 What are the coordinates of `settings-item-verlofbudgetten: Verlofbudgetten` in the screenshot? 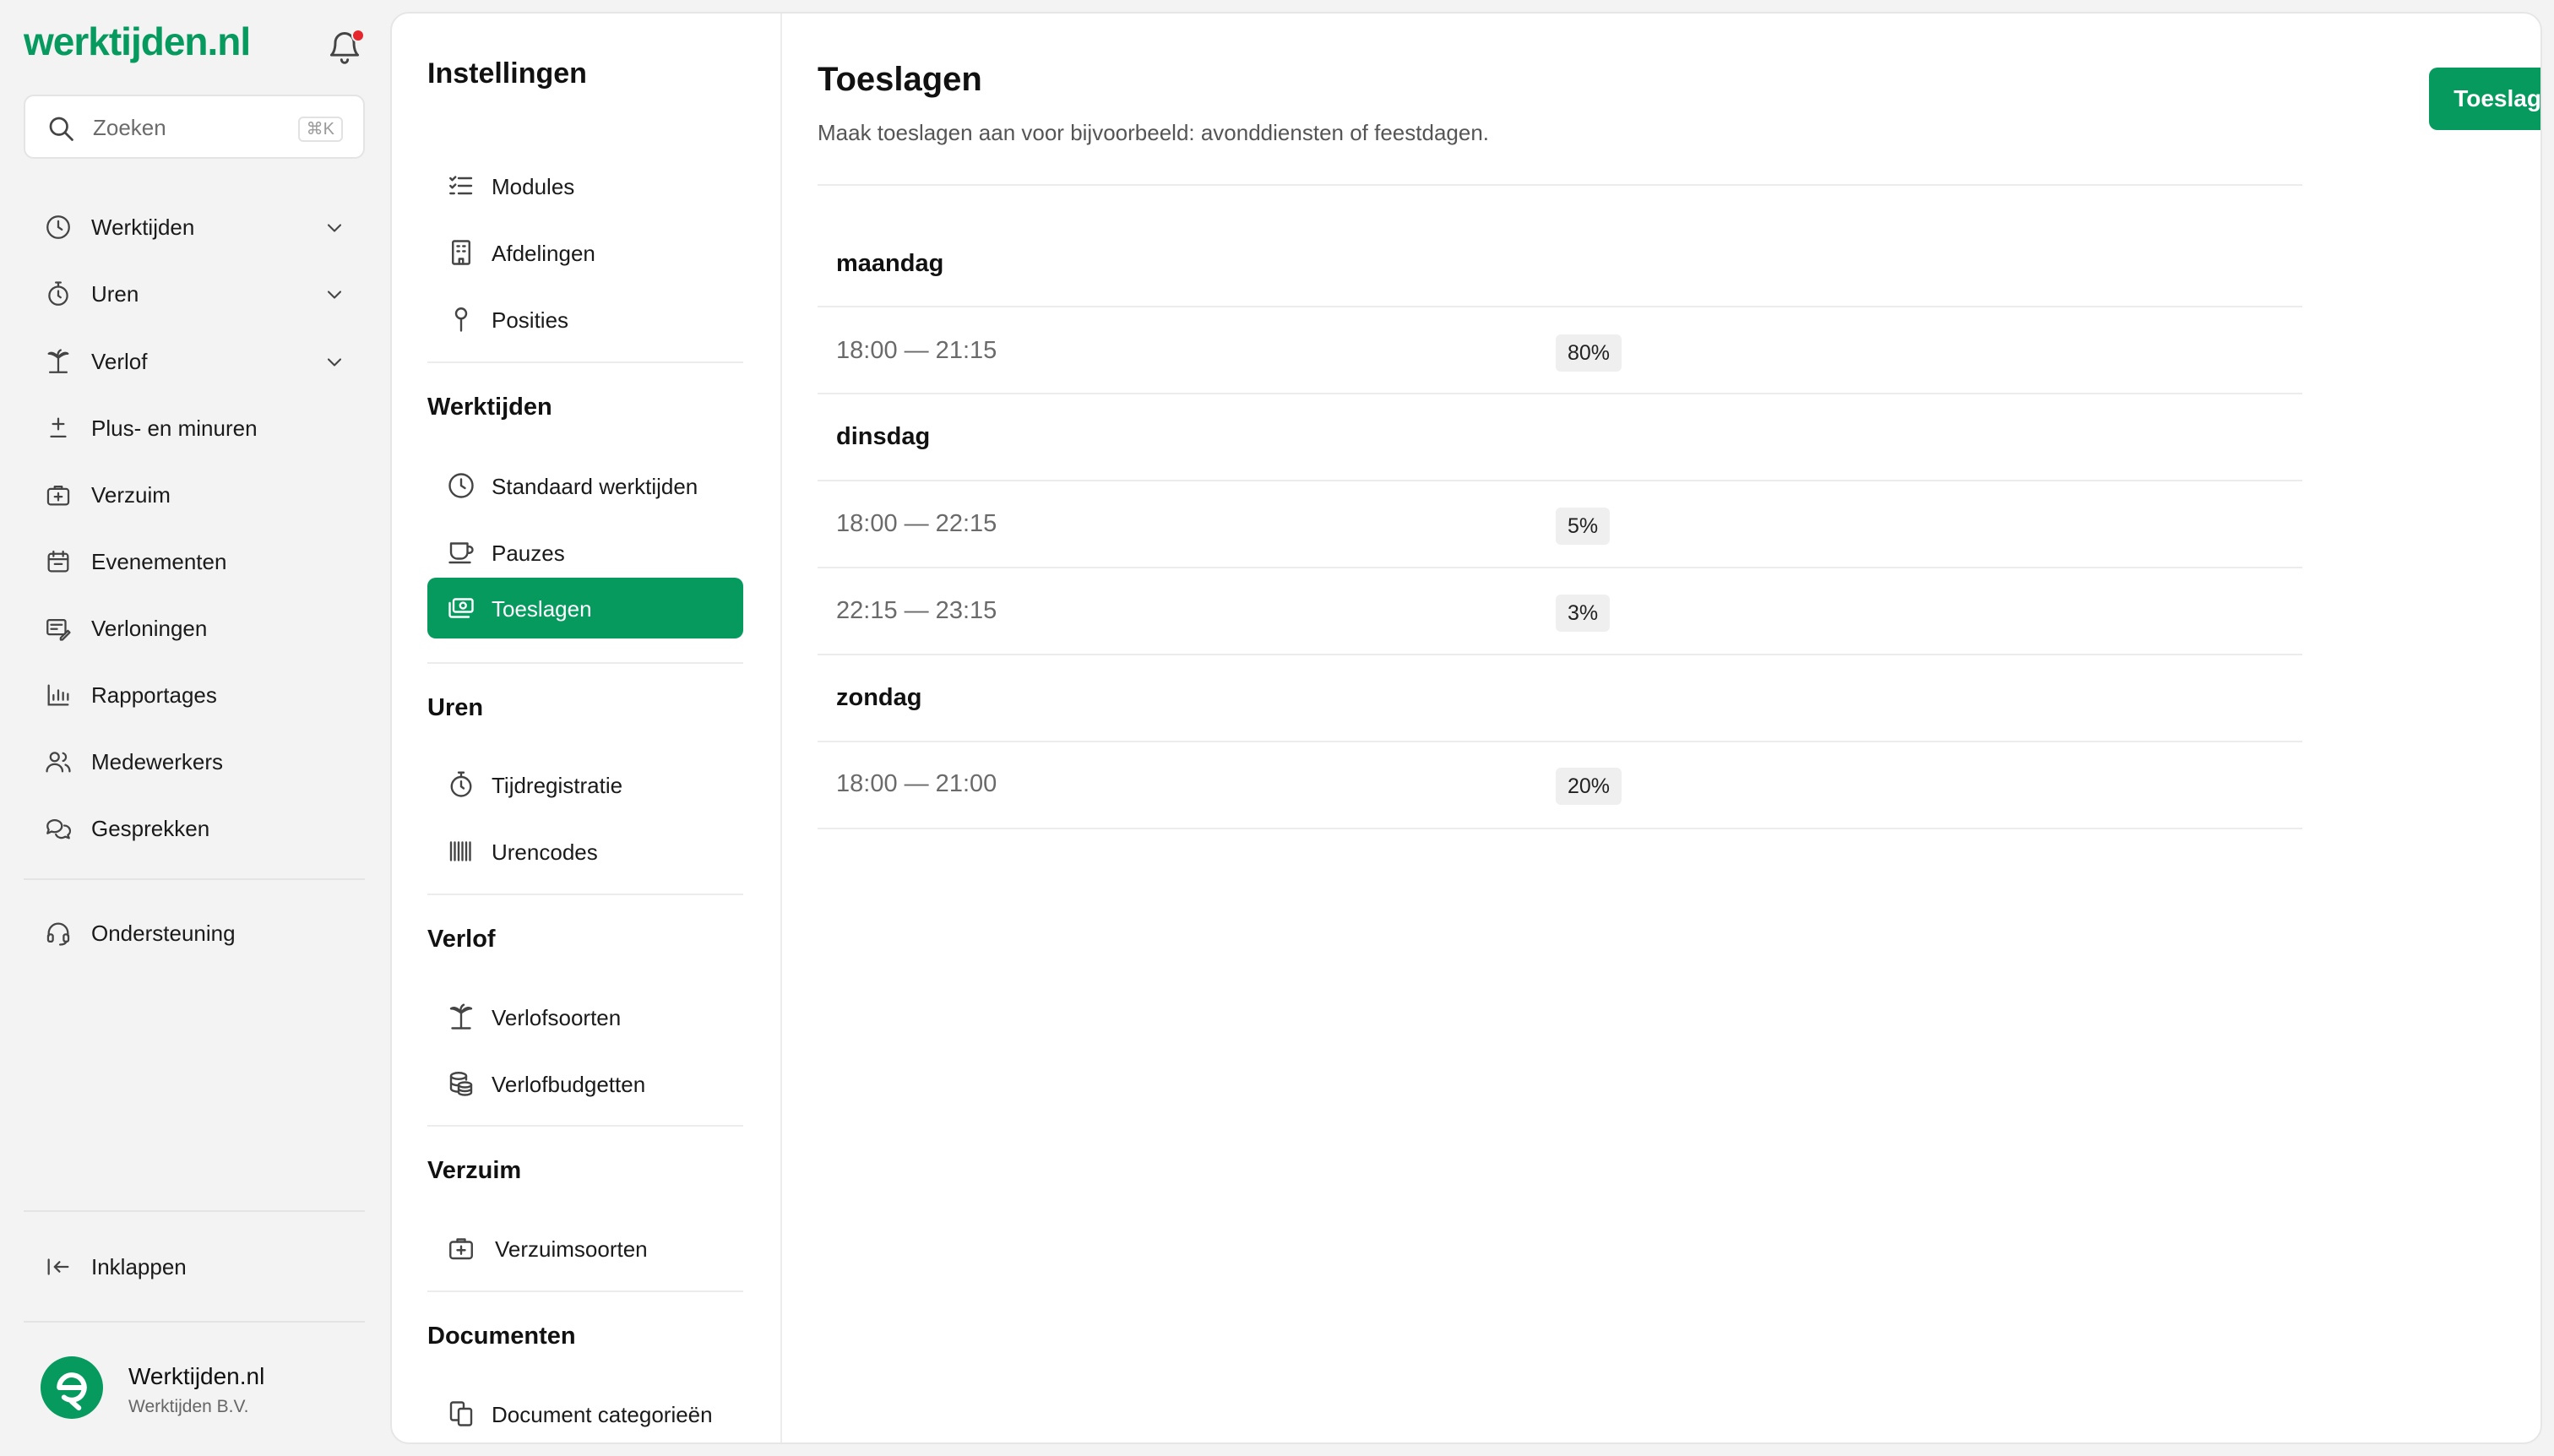 It's located at (585, 1083).